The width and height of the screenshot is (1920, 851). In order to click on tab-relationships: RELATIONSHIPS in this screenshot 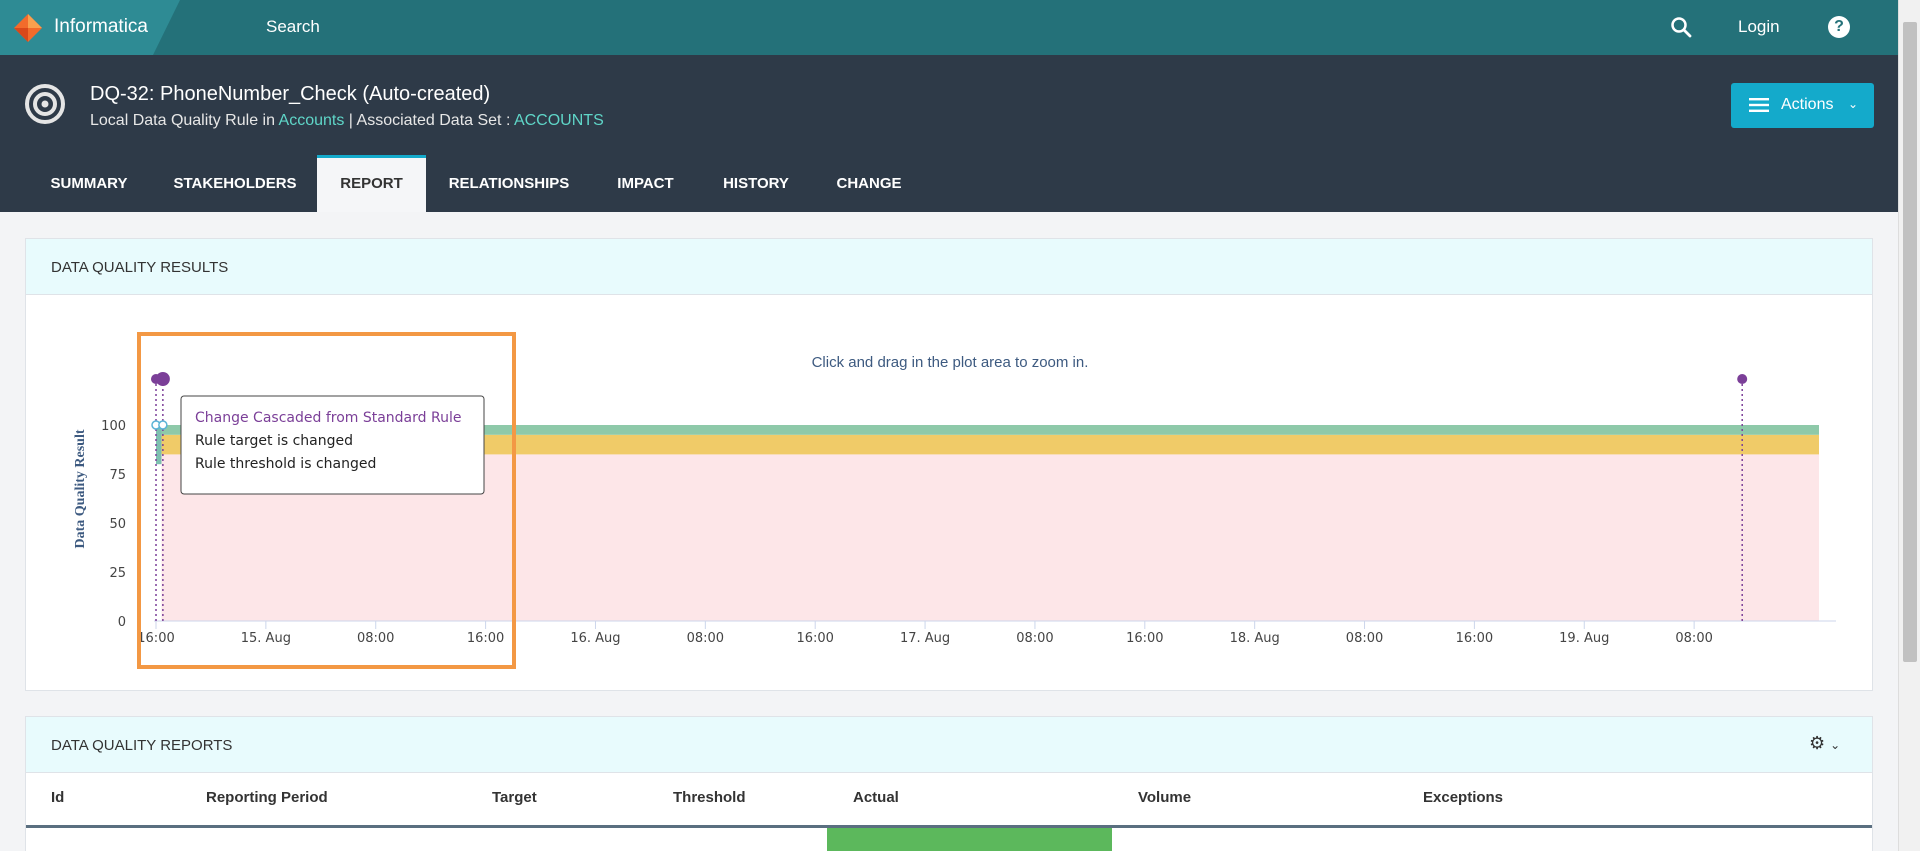, I will do `click(509, 183)`.